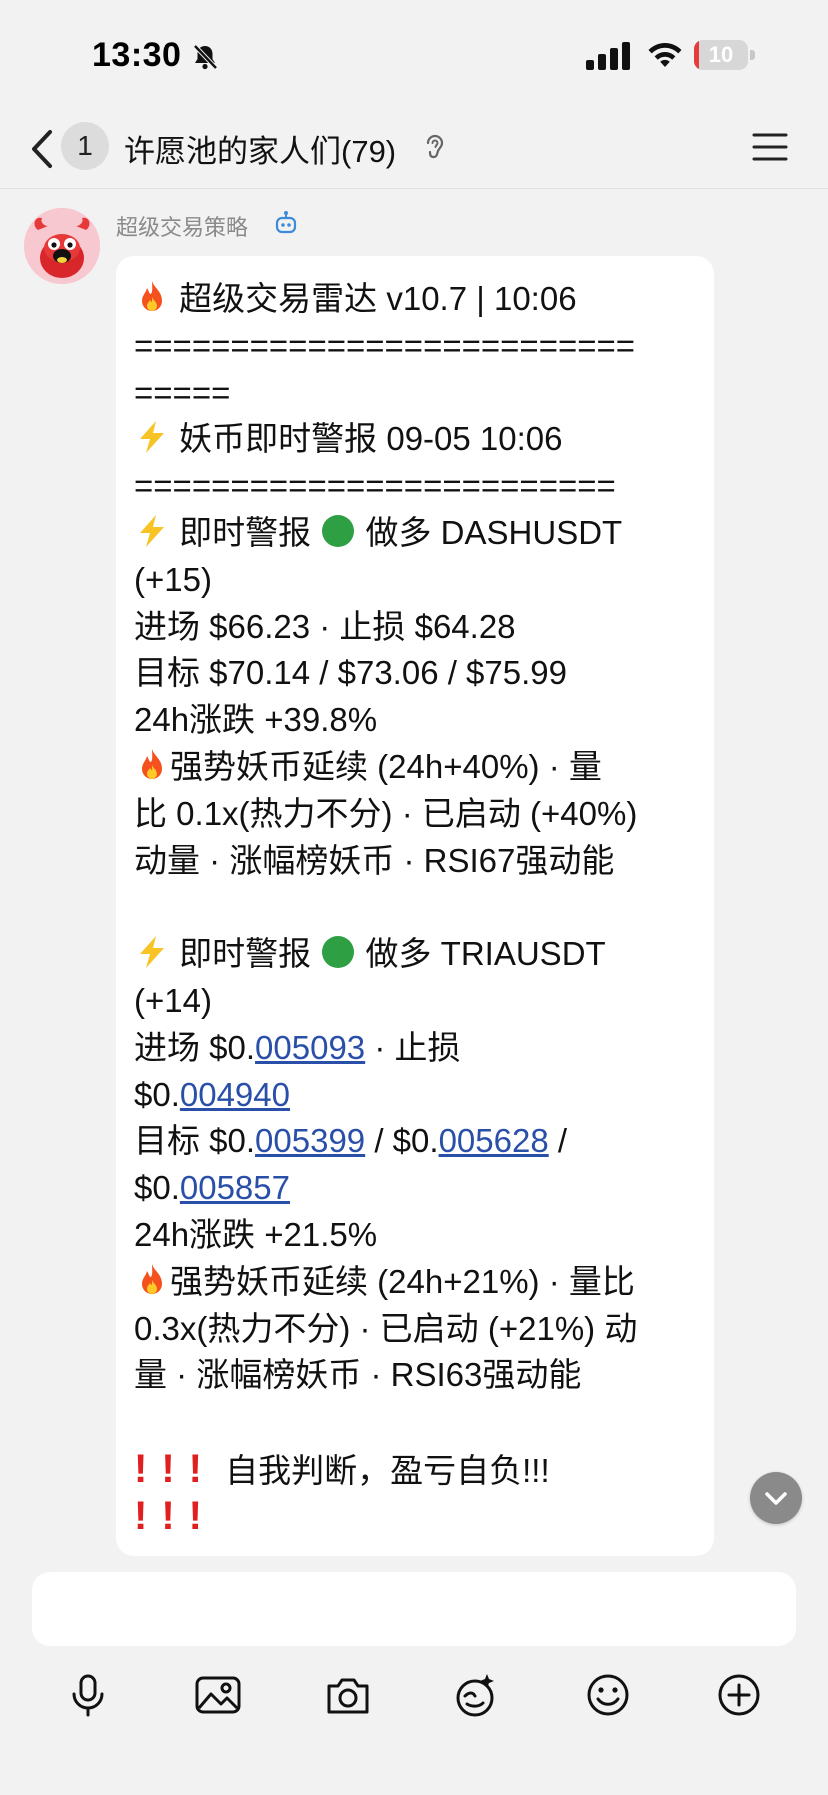  I want to click on message-input, so click(414, 1609).